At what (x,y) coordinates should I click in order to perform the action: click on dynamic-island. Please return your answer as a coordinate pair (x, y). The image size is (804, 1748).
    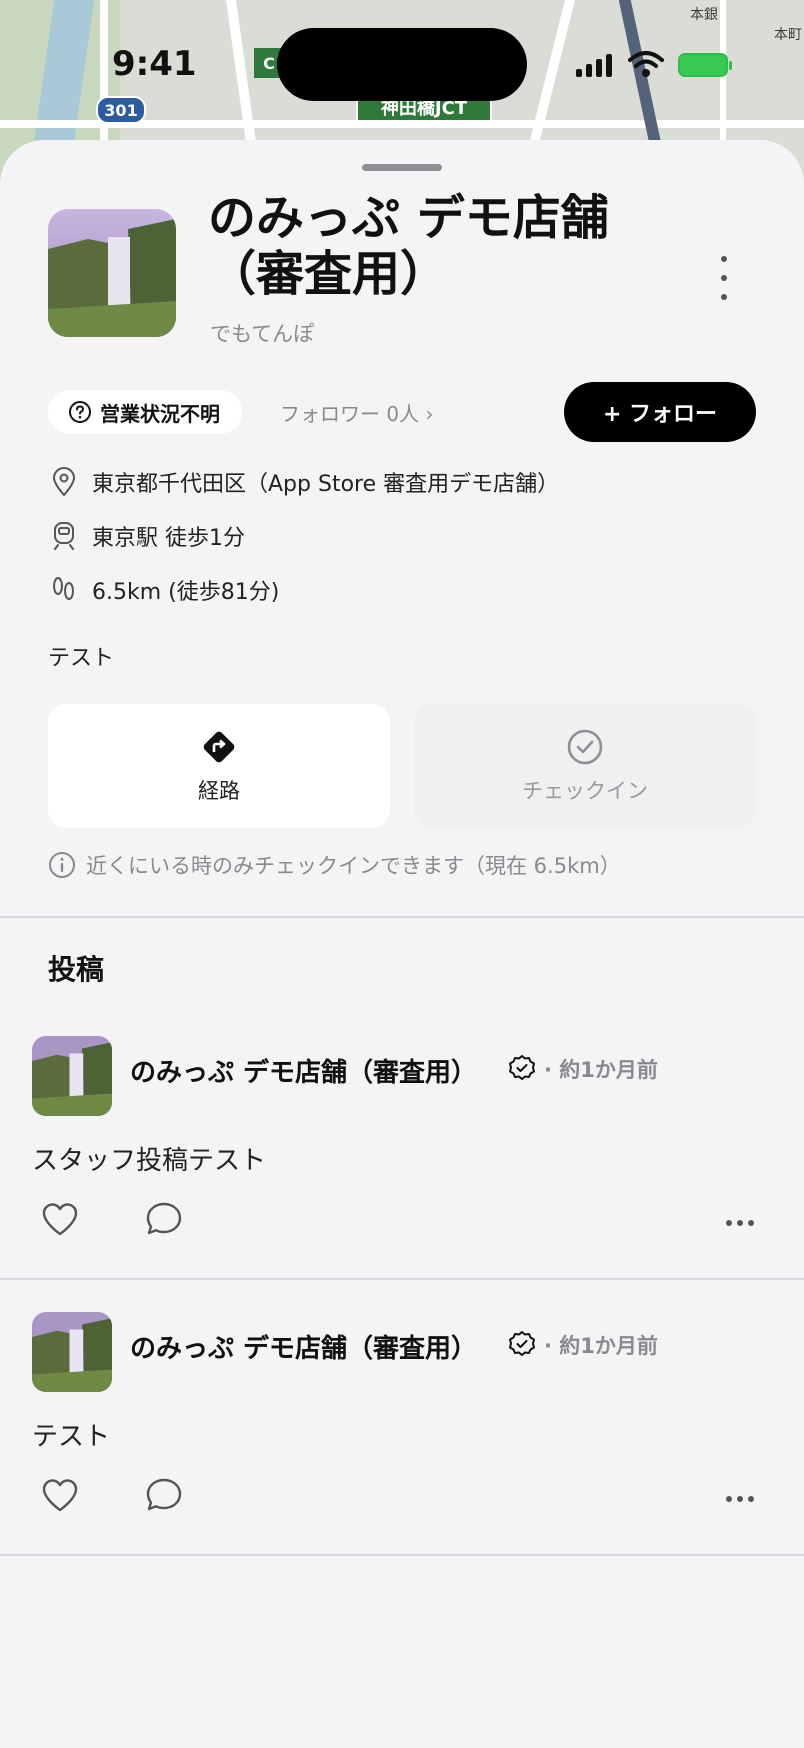
    Looking at the image, I should click on (402, 64).